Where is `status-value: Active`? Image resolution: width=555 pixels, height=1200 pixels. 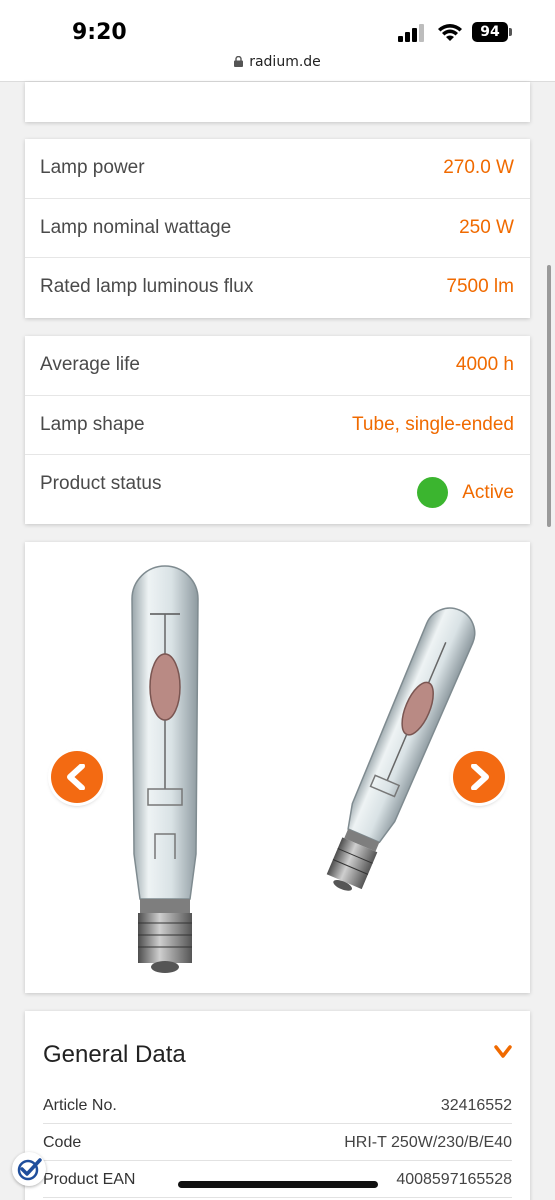 status-value: Active is located at coordinates (488, 492).